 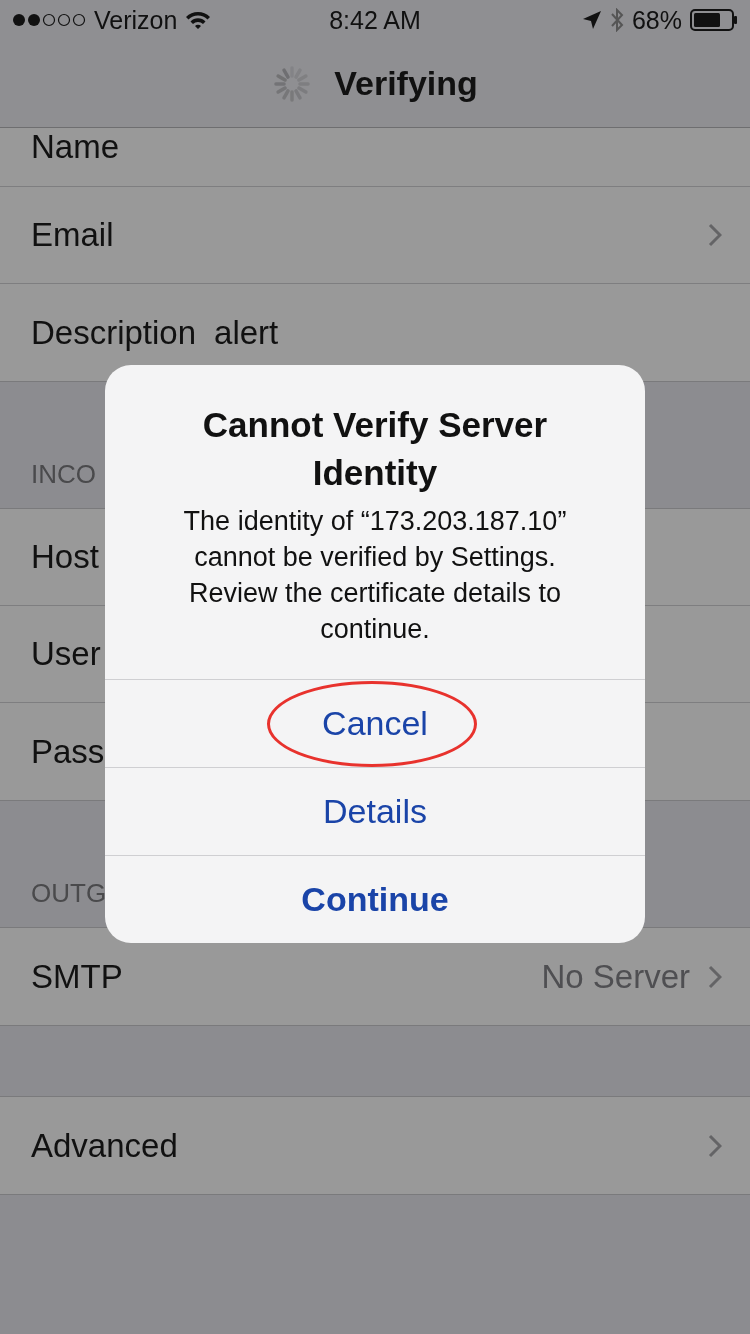 What do you see at coordinates (114, 332) in the screenshot?
I see `row-label: Description` at bounding box center [114, 332].